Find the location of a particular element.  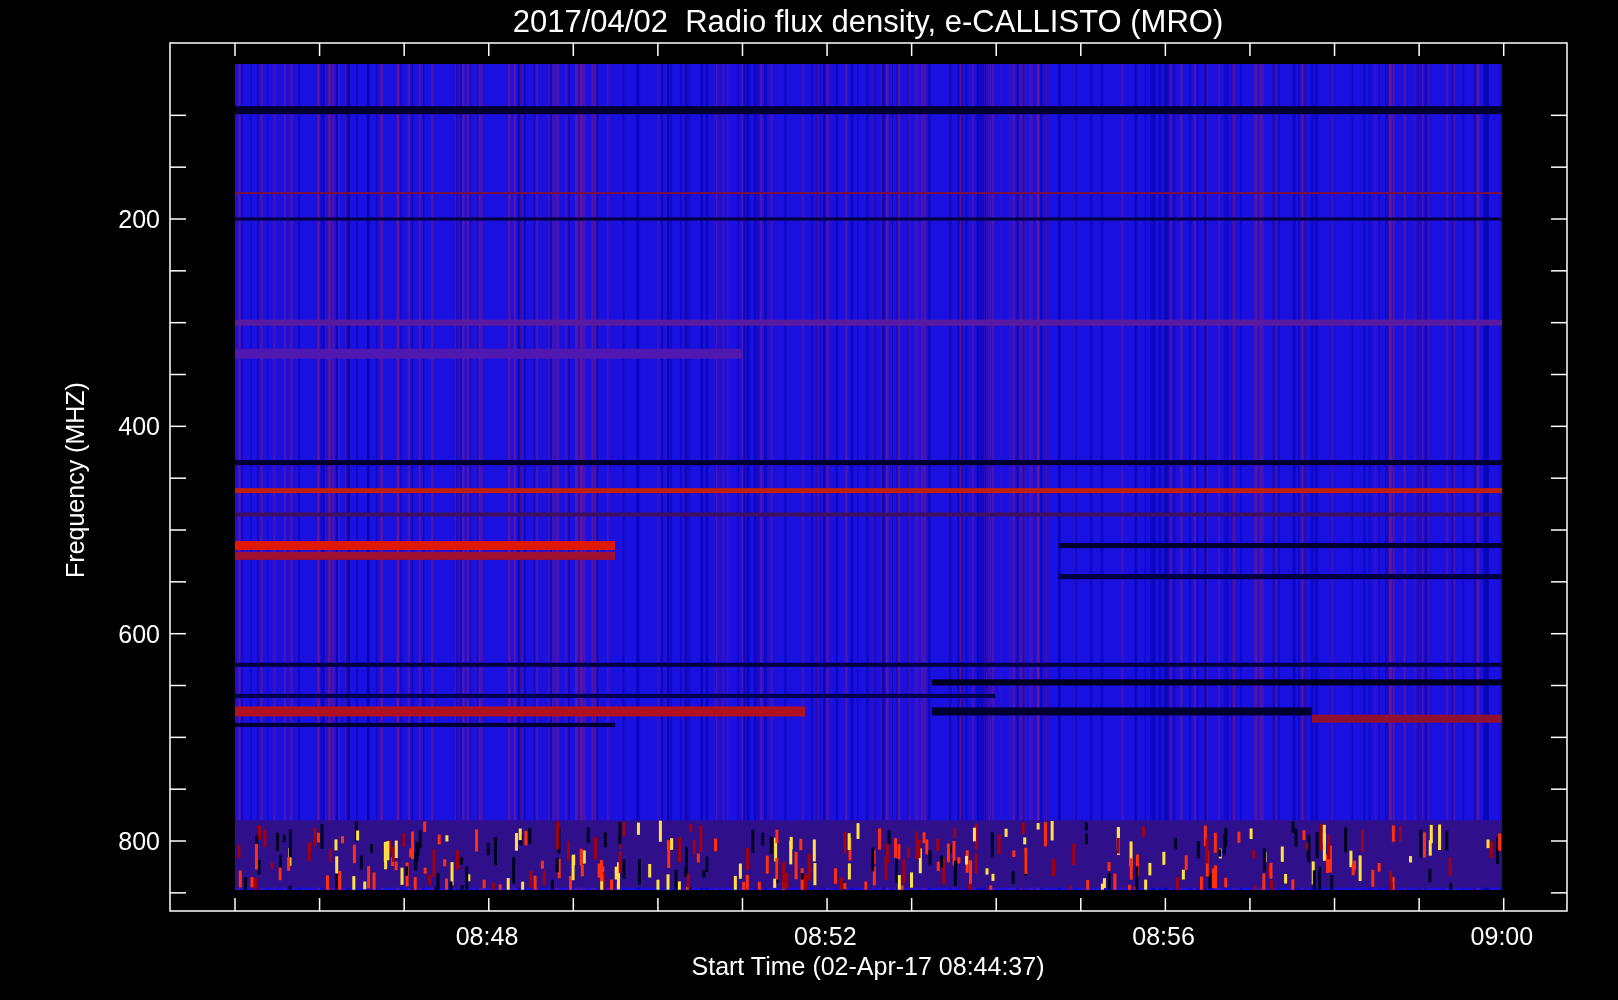

x-tick-label: 08:56 is located at coordinates (1163, 936).